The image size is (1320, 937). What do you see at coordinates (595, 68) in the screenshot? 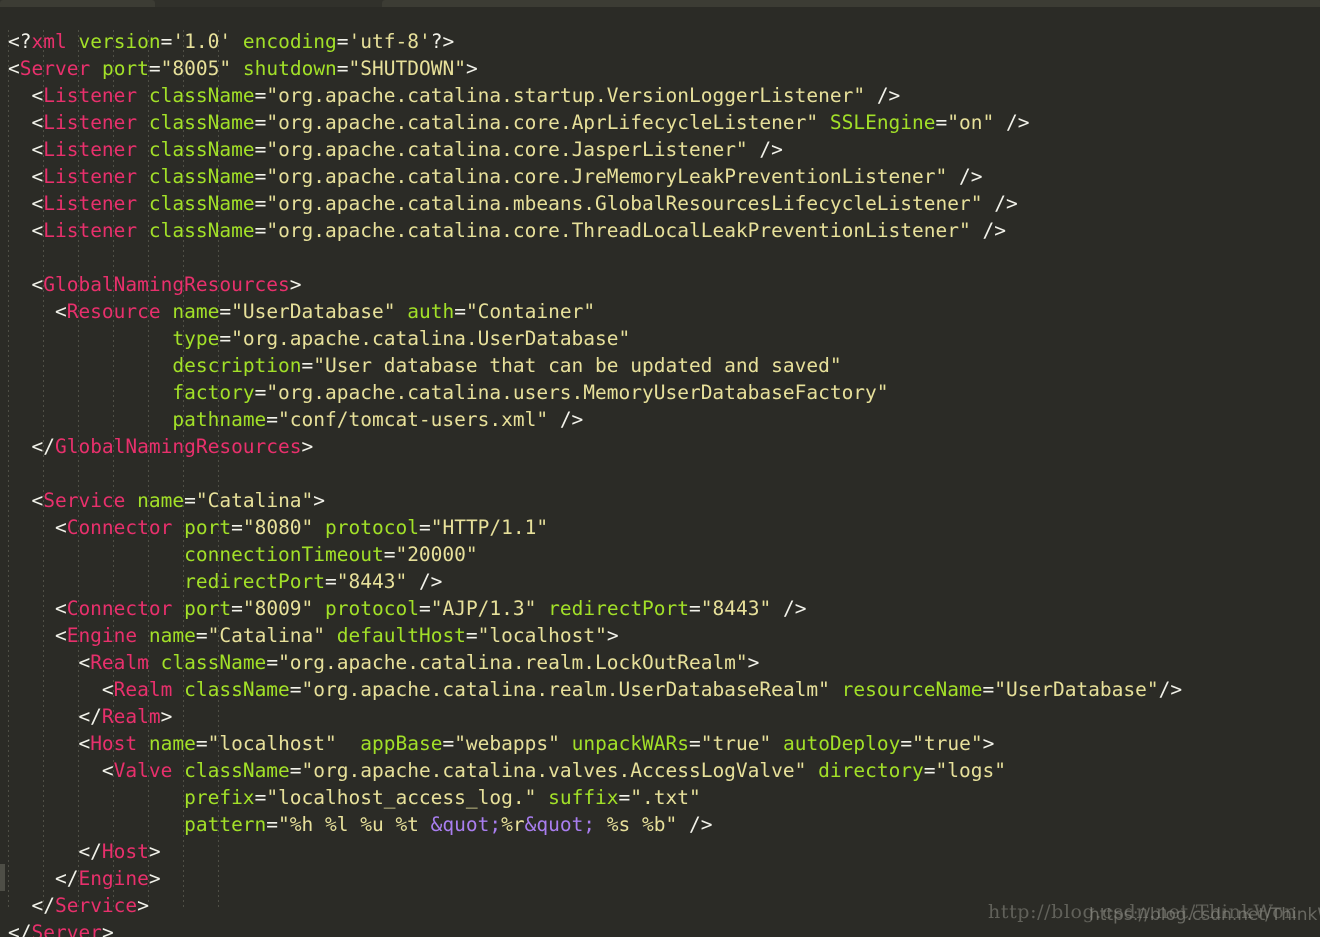
I see `code-line: <Server port="8005" shutdown="SHUTDOWN">` at bounding box center [595, 68].